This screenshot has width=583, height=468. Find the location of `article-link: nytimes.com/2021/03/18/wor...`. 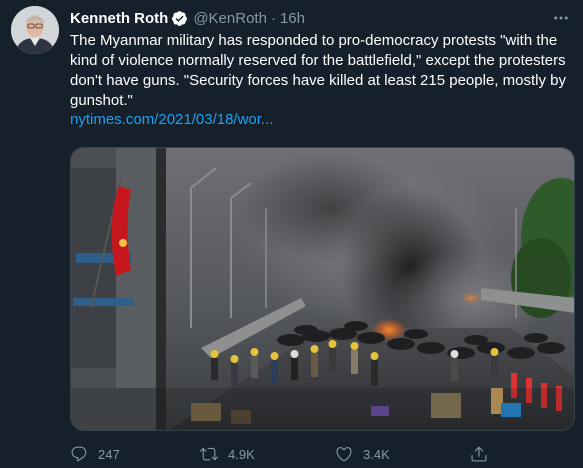

article-link: nytimes.com/2021/03/18/wor... is located at coordinates (171, 120).